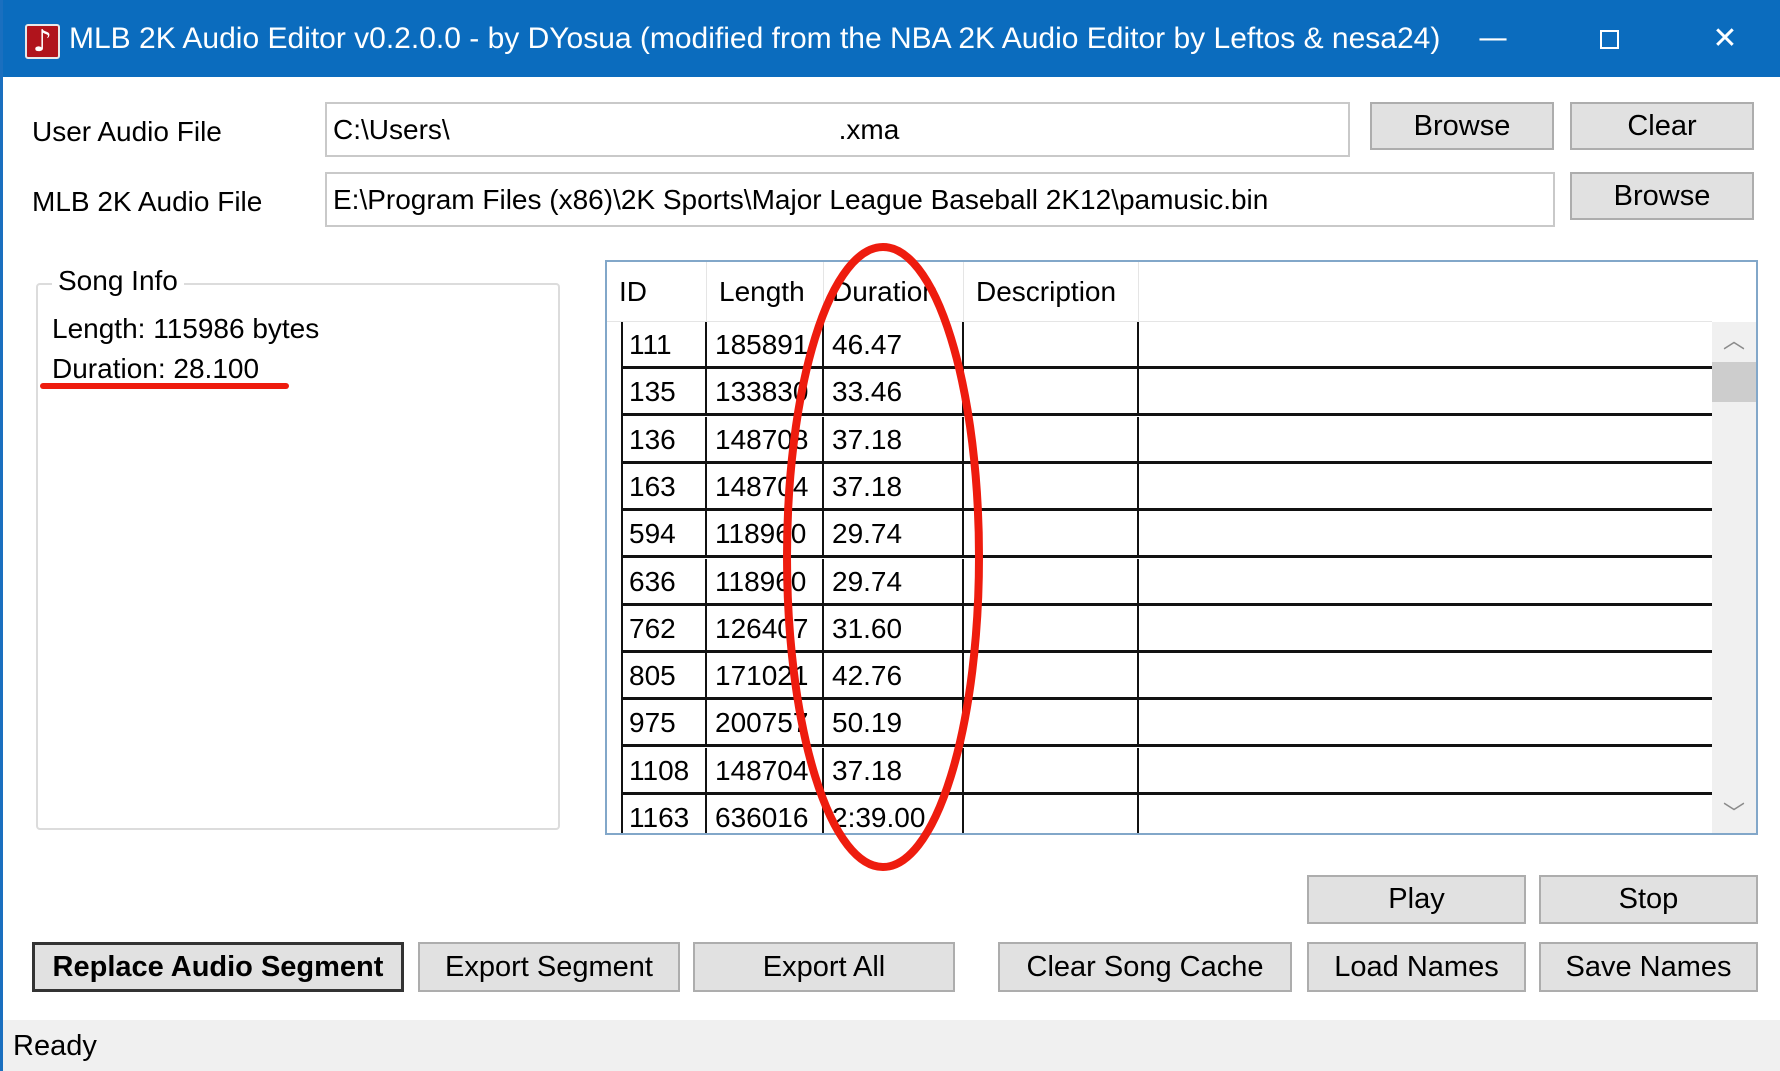 The height and width of the screenshot is (1071, 1780). Describe the element at coordinates (765, 344) in the screenshot. I see `cell-length: 185891` at that location.